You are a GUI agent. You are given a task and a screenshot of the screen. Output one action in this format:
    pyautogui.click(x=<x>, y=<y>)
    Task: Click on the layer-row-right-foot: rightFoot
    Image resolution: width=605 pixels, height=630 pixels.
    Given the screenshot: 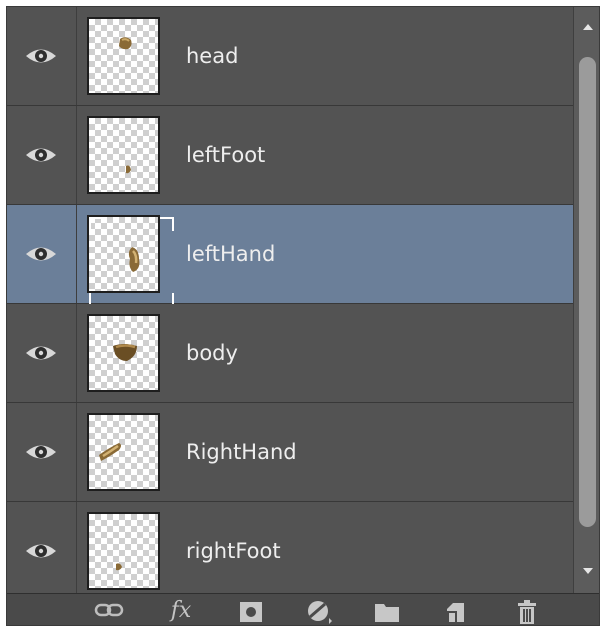 What is the action you would take?
    pyautogui.click(x=290, y=547)
    